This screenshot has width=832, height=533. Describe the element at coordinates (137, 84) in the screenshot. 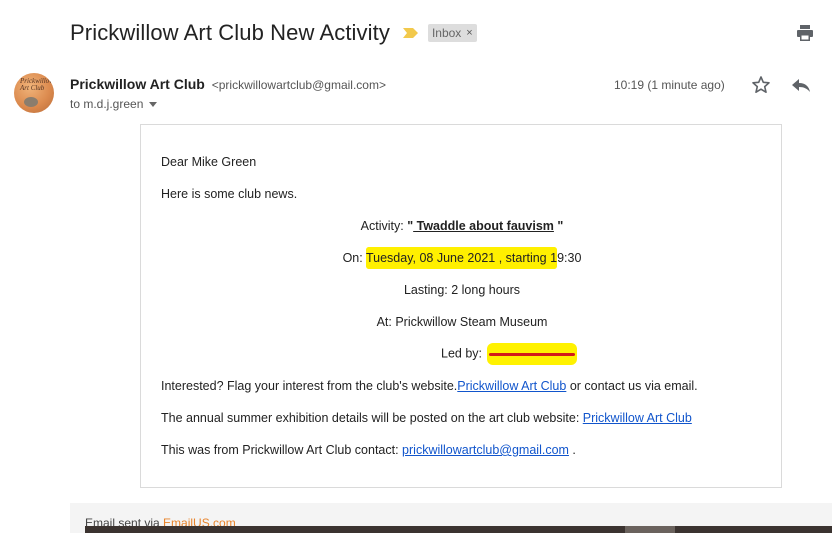

I see `sender-name: Prickwillow Art Club` at that location.